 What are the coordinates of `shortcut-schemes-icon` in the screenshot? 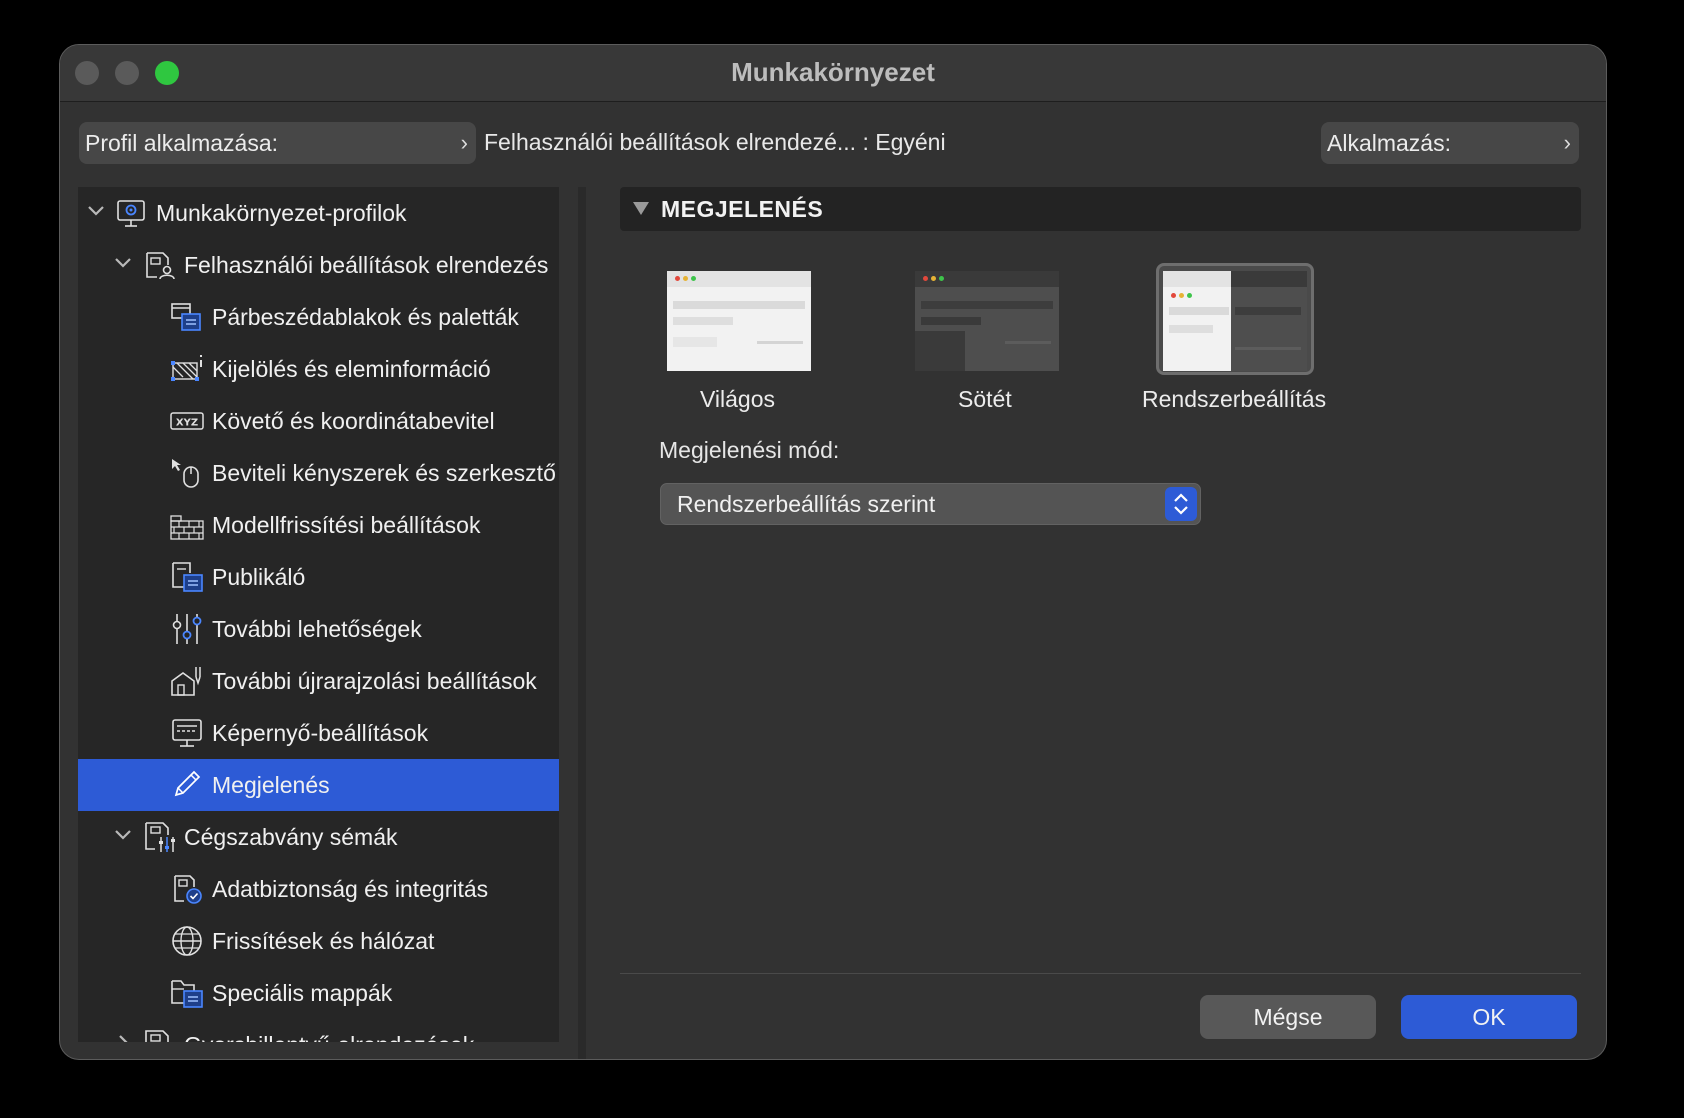 It's located at (157, 1036).